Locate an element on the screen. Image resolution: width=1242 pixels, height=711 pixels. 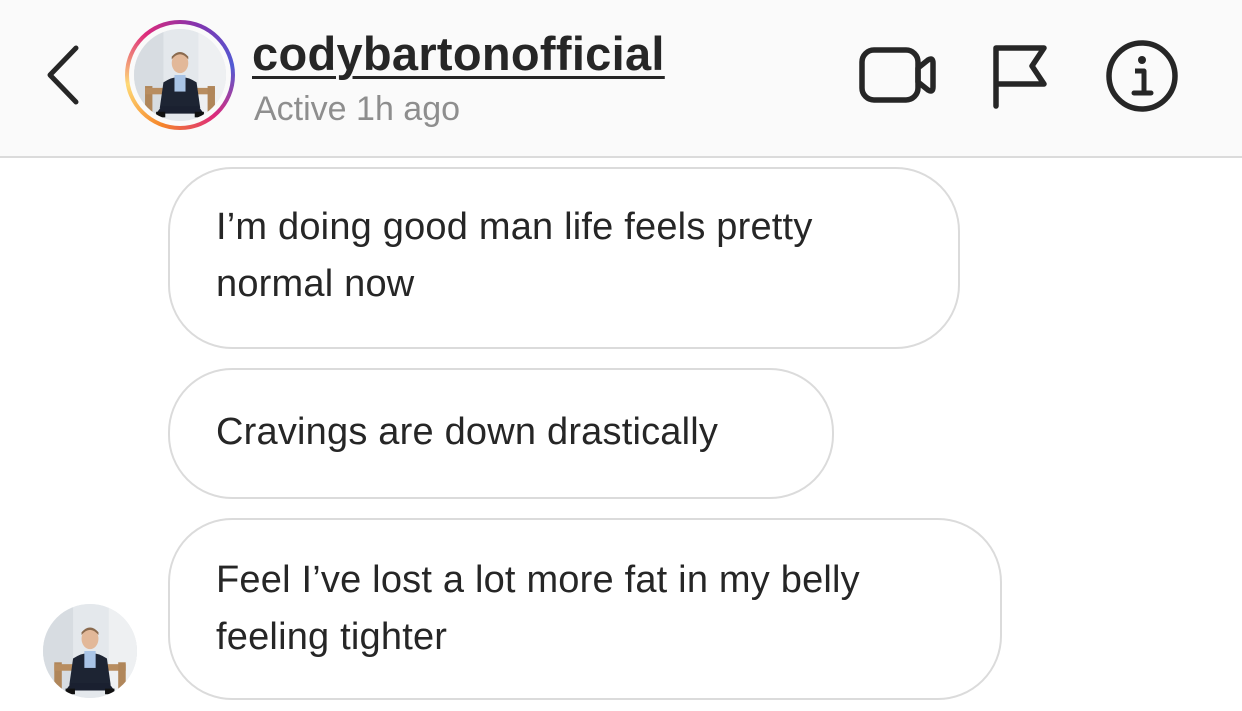
message-bubble: Cravings are down drastically is located at coordinates (501, 433).